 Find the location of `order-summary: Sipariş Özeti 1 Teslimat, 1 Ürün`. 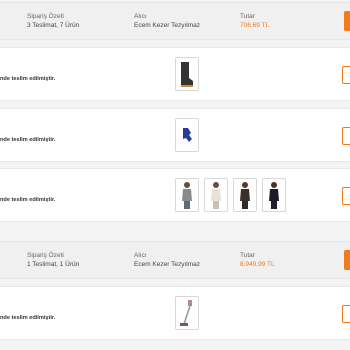

order-summary: Sipariş Özeti 1 Teslimat, 1 Ürün is located at coordinates (53, 260).